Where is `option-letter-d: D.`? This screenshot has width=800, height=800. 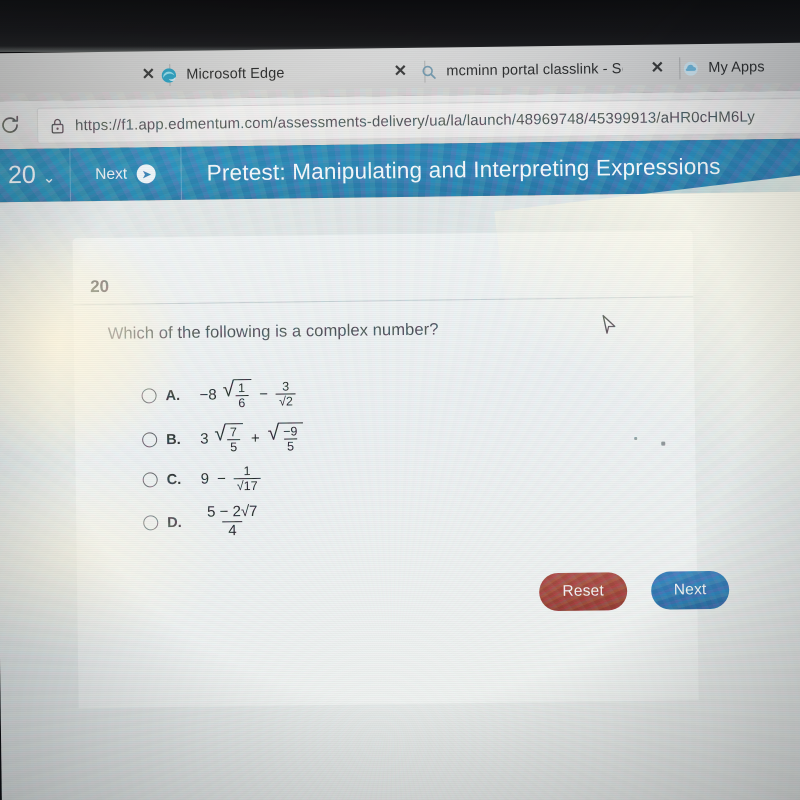 option-letter-d: D. is located at coordinates (174, 522).